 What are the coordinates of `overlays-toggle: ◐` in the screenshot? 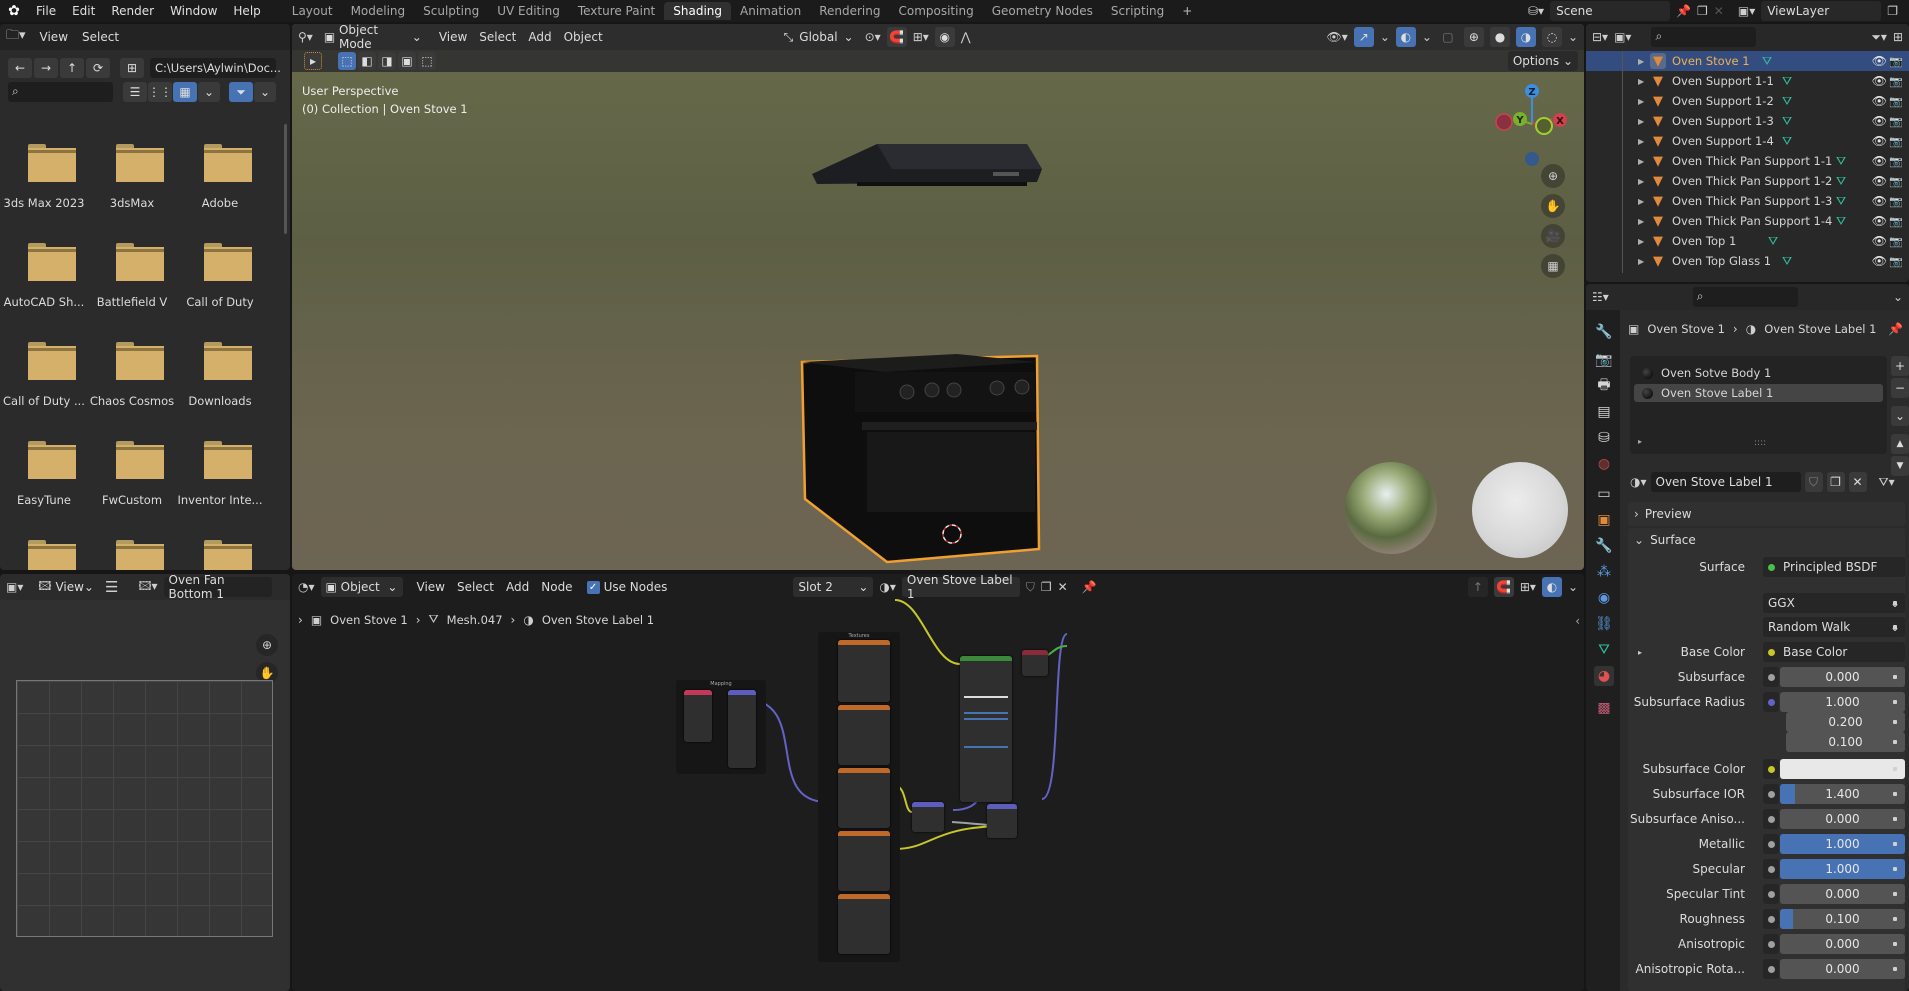 It's located at (1405, 37).